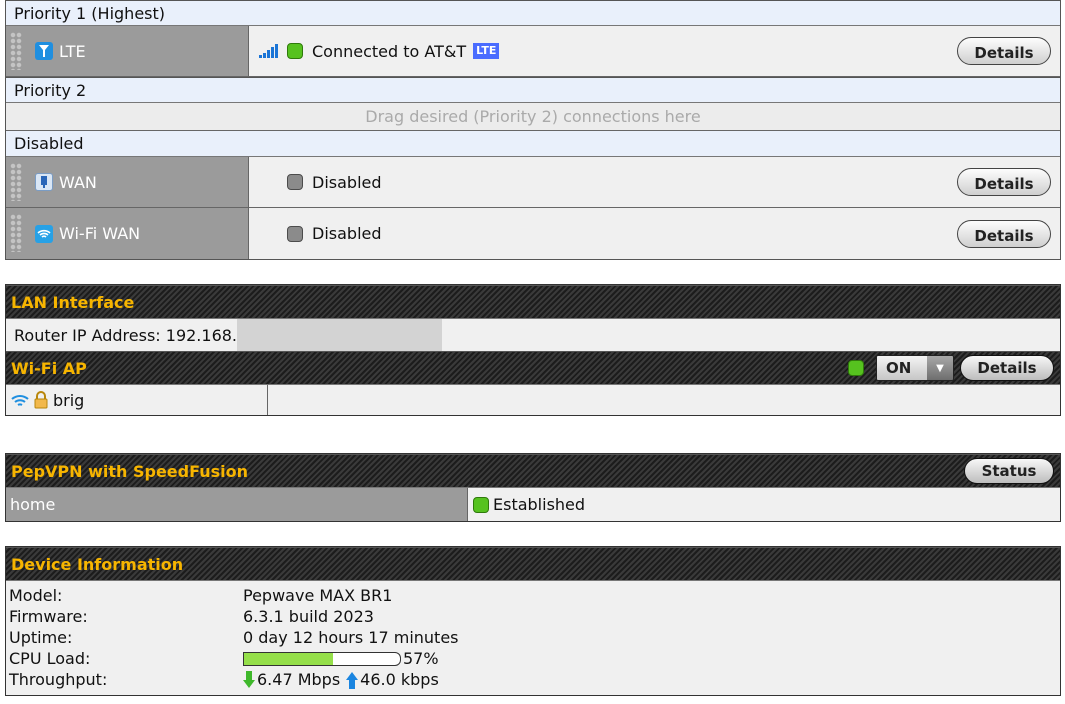  I want to click on lte-details-button: Details, so click(1004, 51).